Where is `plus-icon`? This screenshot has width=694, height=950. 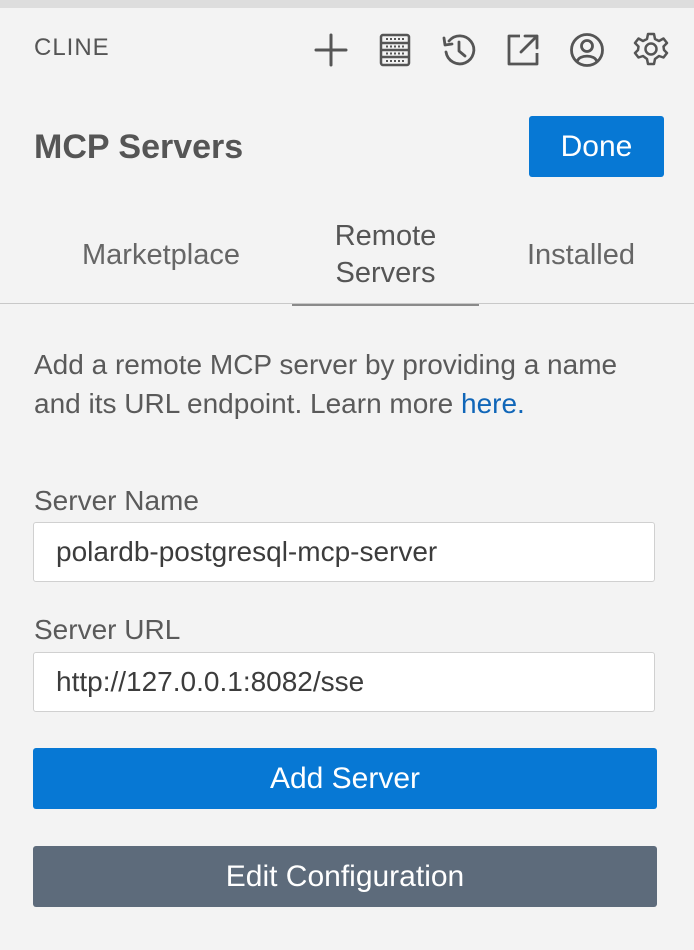 plus-icon is located at coordinates (331, 50).